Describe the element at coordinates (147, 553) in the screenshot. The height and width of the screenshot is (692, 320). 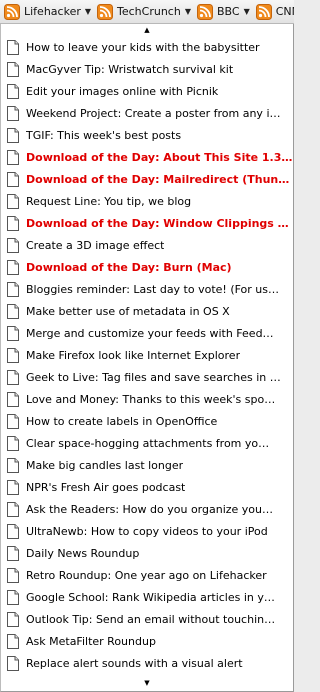
I see `feed-item: Daily News Roundup` at that location.